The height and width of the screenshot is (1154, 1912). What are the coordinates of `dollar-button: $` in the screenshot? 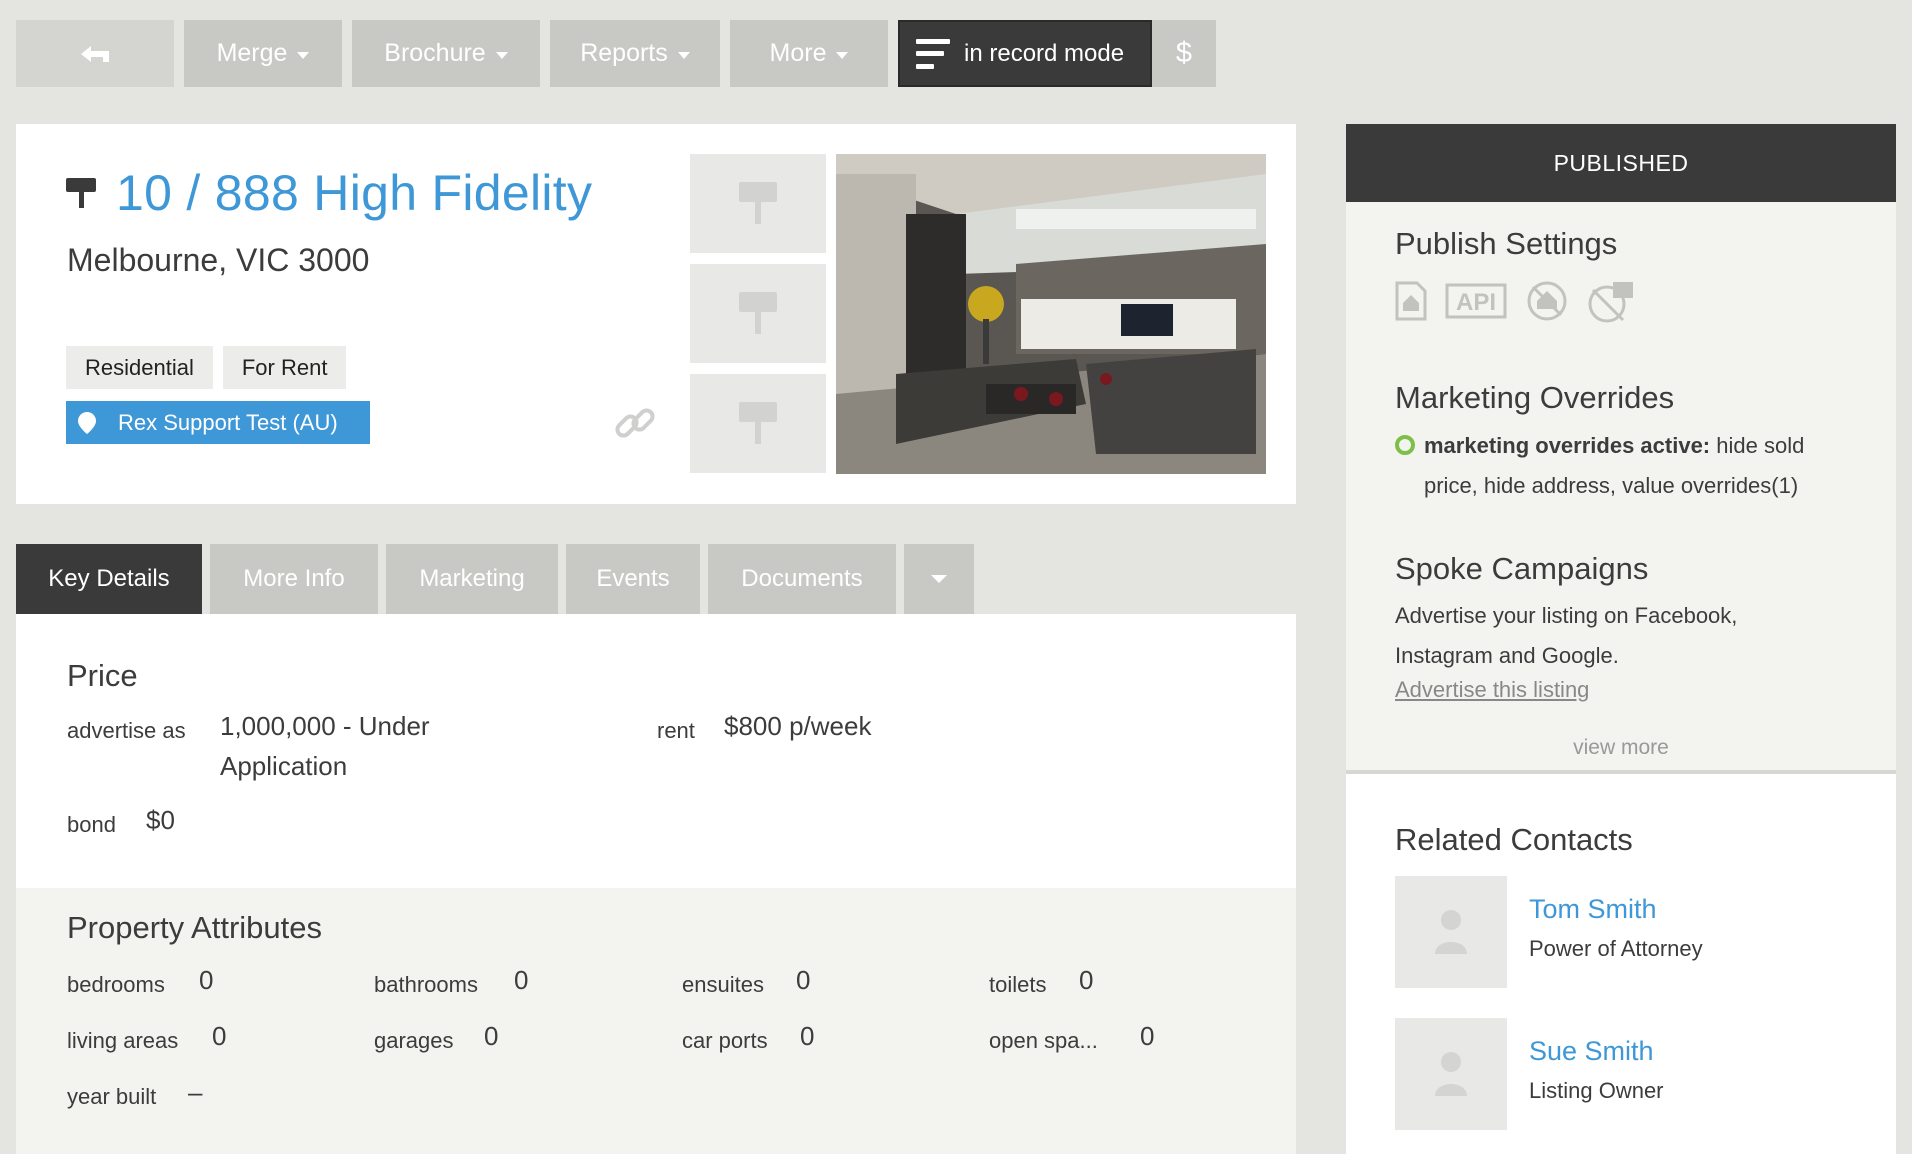 It's located at (1184, 53).